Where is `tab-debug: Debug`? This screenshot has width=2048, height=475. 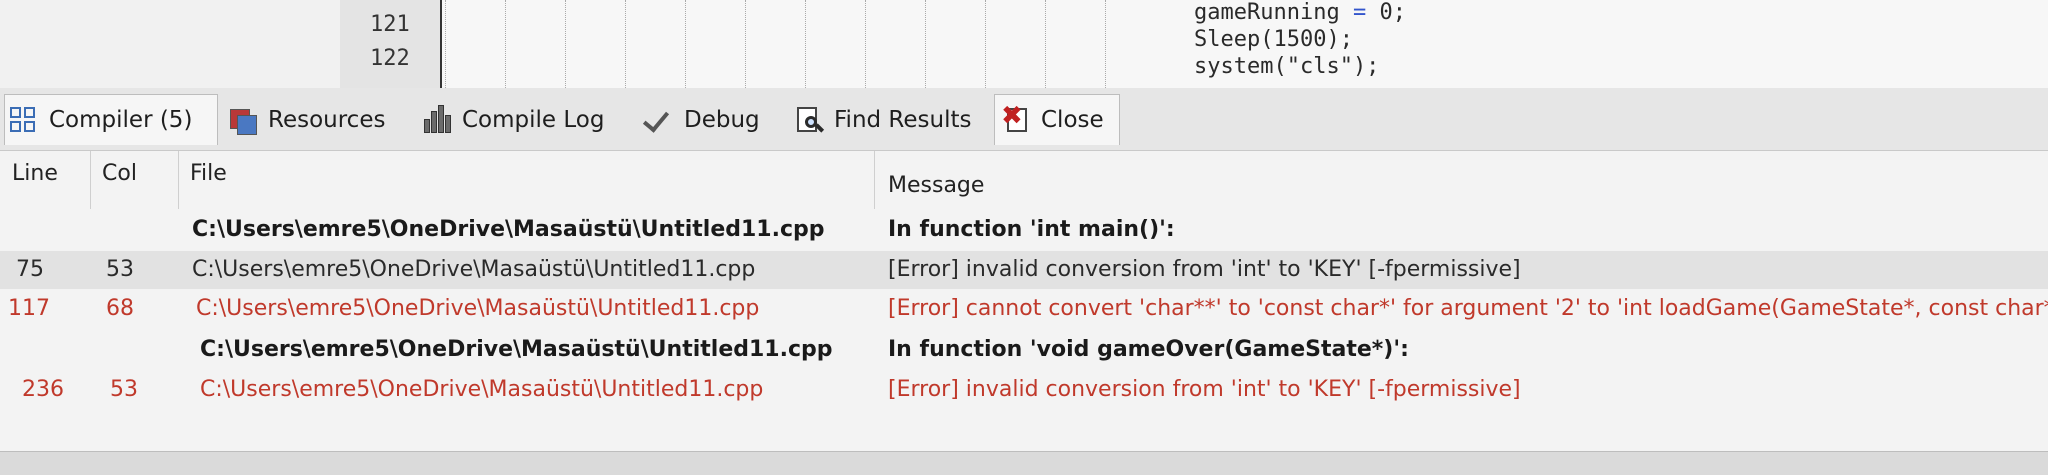
tab-debug: Debug is located at coordinates (702, 120).